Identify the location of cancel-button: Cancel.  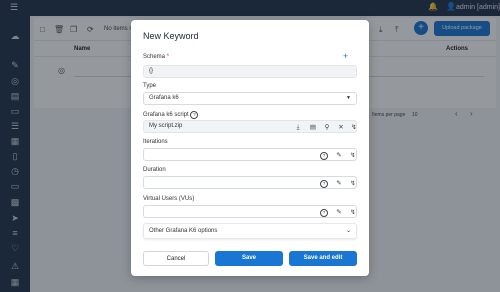
(176, 258).